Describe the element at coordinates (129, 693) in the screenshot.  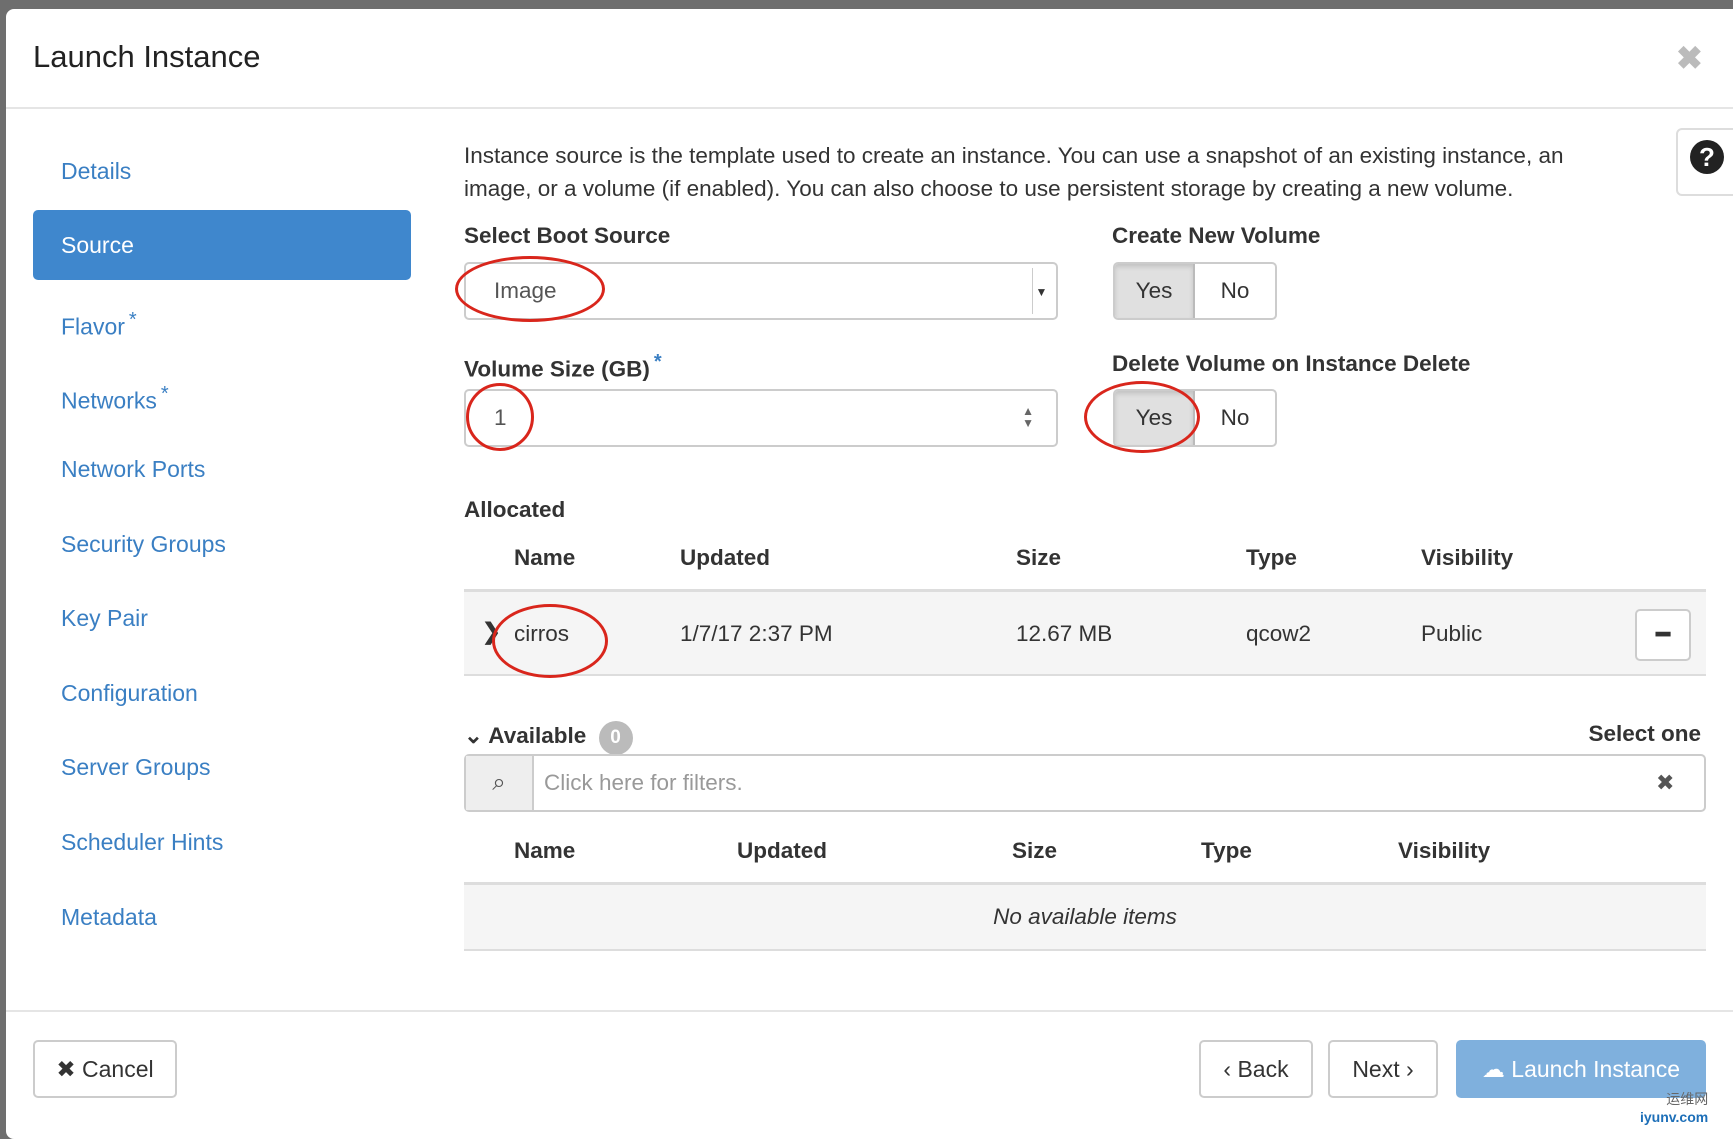
I see `sidebar-item-label: Configuration` at that location.